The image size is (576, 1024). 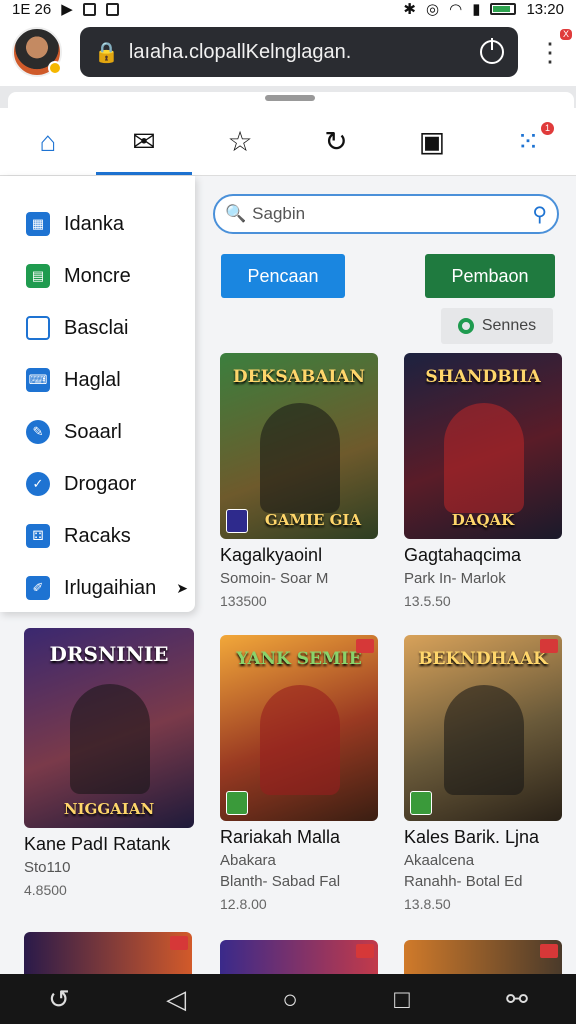 I want to click on game-price: 12.8.00, so click(x=243, y=904).